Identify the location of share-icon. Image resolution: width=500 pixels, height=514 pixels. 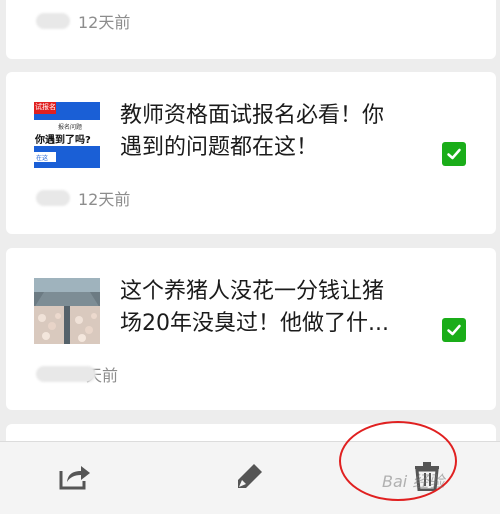
(74, 478).